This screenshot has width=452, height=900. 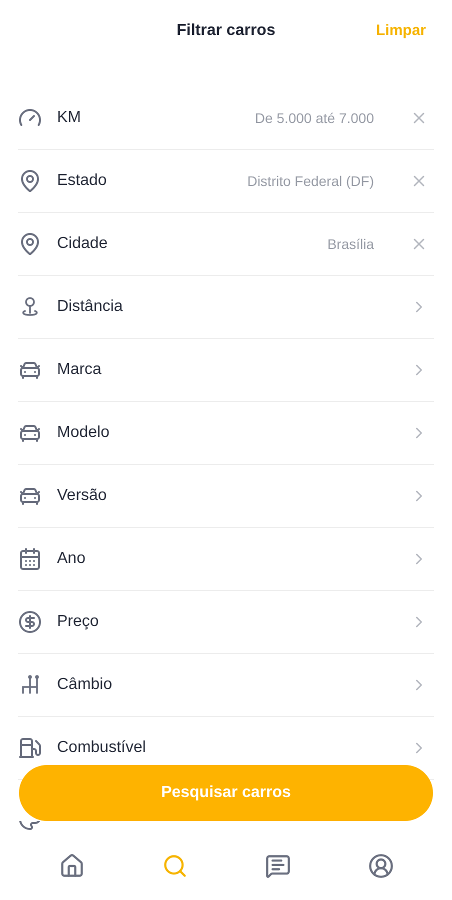 What do you see at coordinates (82, 496) in the screenshot?
I see `filter-label: Versão` at bounding box center [82, 496].